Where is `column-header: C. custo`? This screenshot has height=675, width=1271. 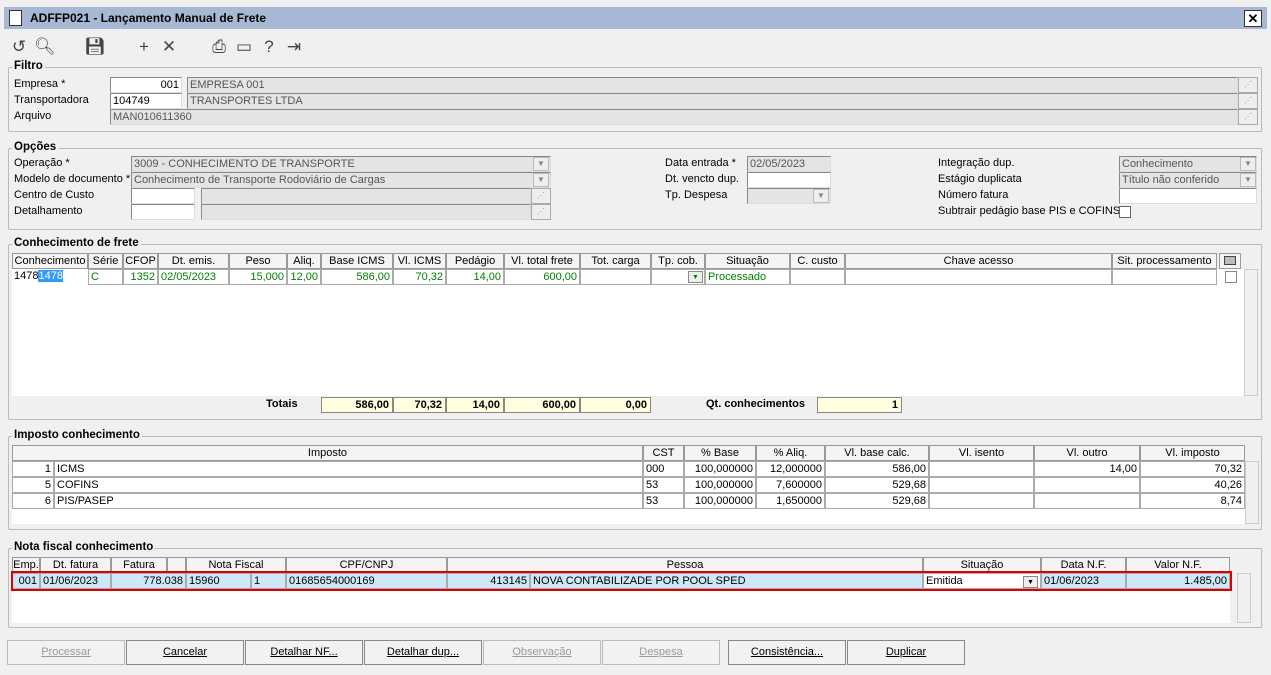 column-header: C. custo is located at coordinates (817, 261).